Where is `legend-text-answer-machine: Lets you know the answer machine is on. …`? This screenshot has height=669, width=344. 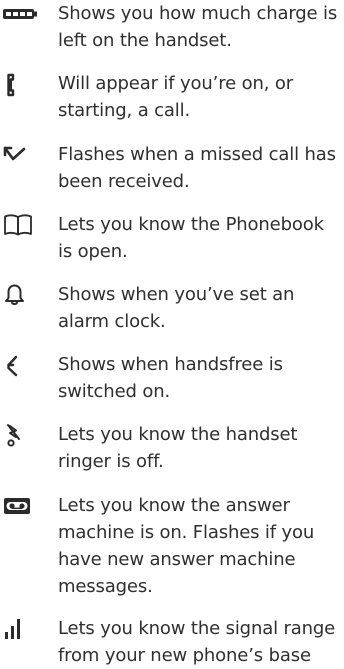
legend-text-answer-machine: Lets you know the answer machine is on. … is located at coordinates (186, 546).